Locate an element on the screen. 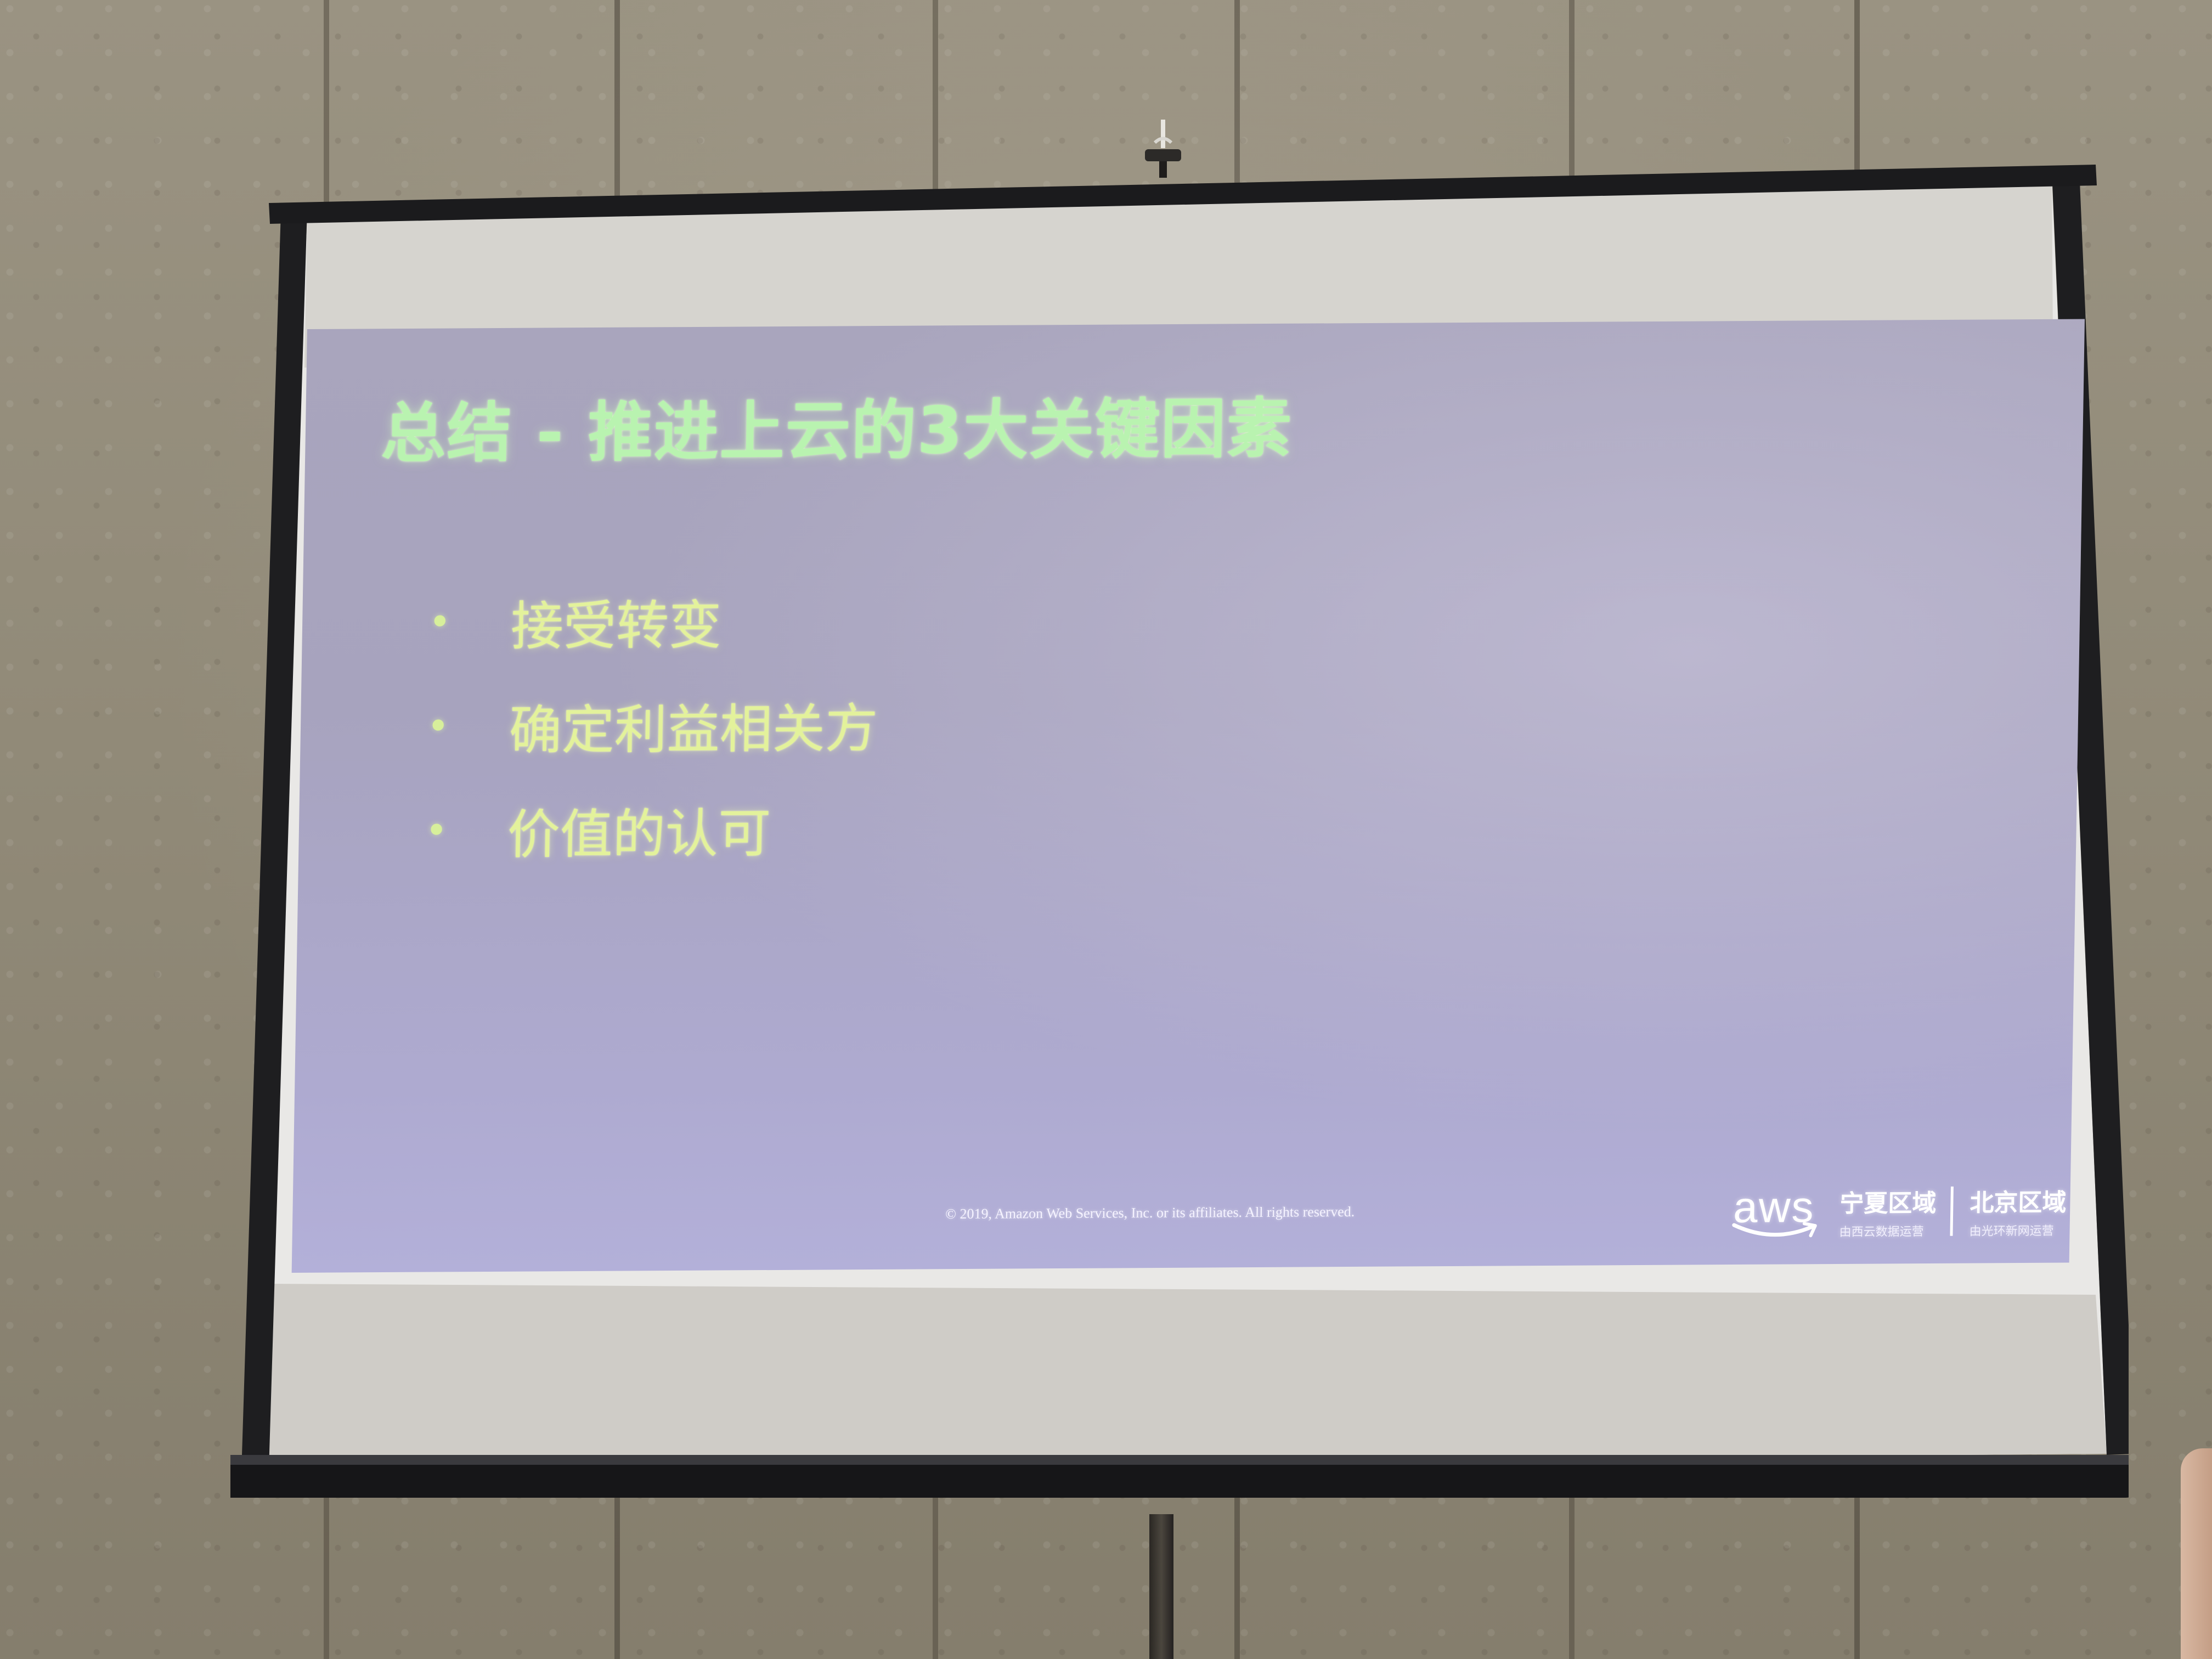  screen-bottom-band is located at coordinates (1183, 1376).